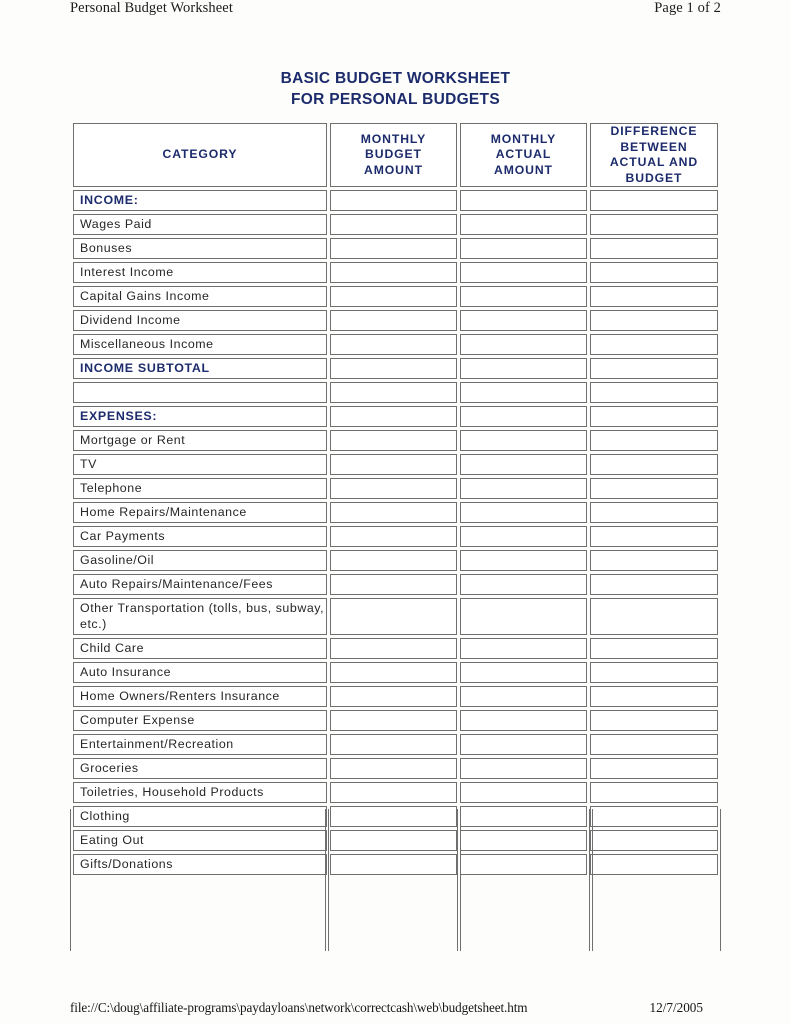  What do you see at coordinates (523, 155) in the screenshot?
I see `column-header-actual-label: MONTHLY ACTUAL AMOUNT` at bounding box center [523, 155].